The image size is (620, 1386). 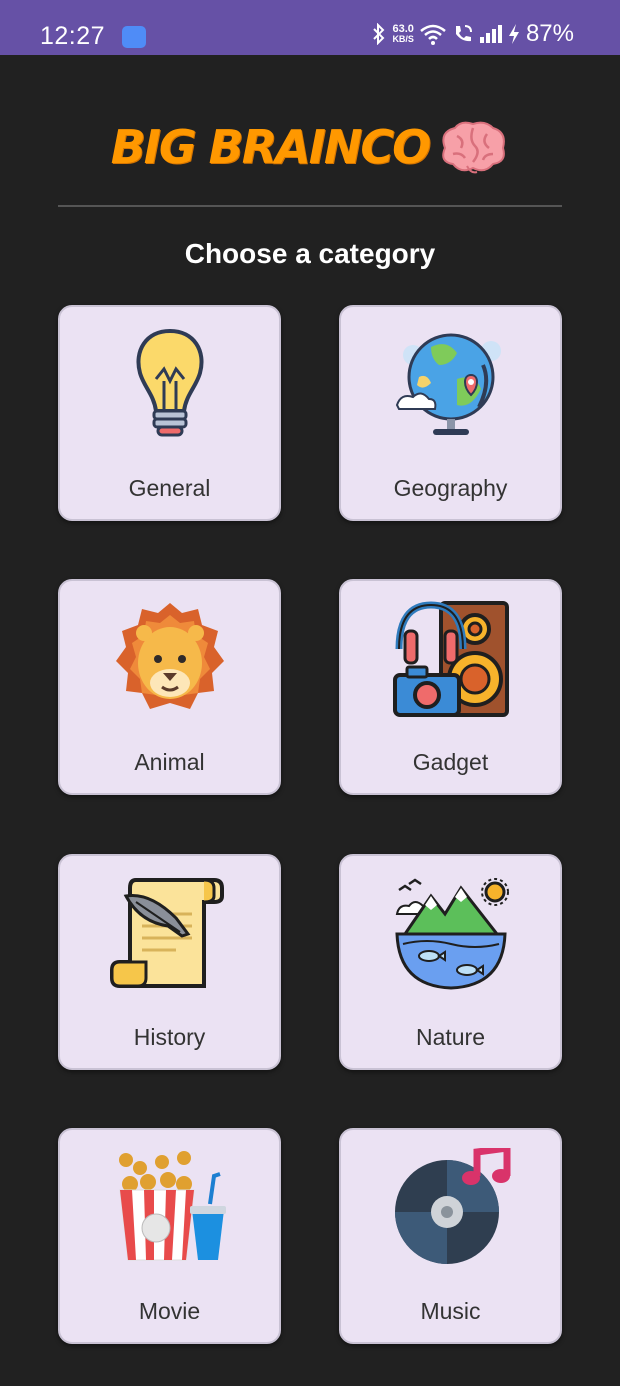 What do you see at coordinates (310, 253) in the screenshot?
I see `page-subtitle: Choose a category` at bounding box center [310, 253].